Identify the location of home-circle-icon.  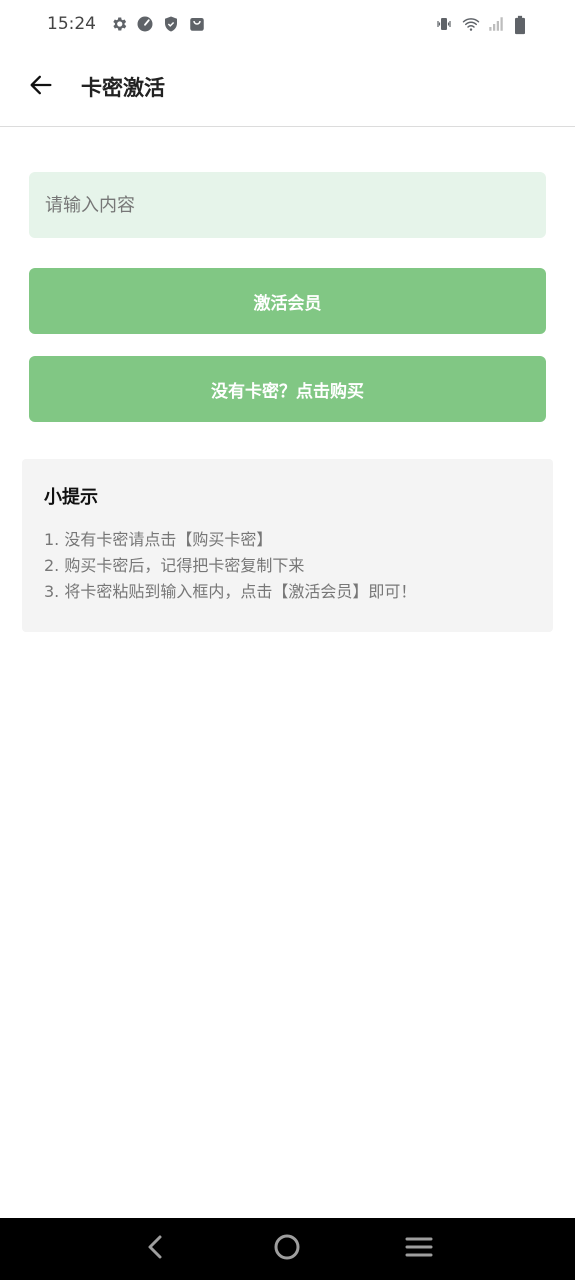
(287, 1249).